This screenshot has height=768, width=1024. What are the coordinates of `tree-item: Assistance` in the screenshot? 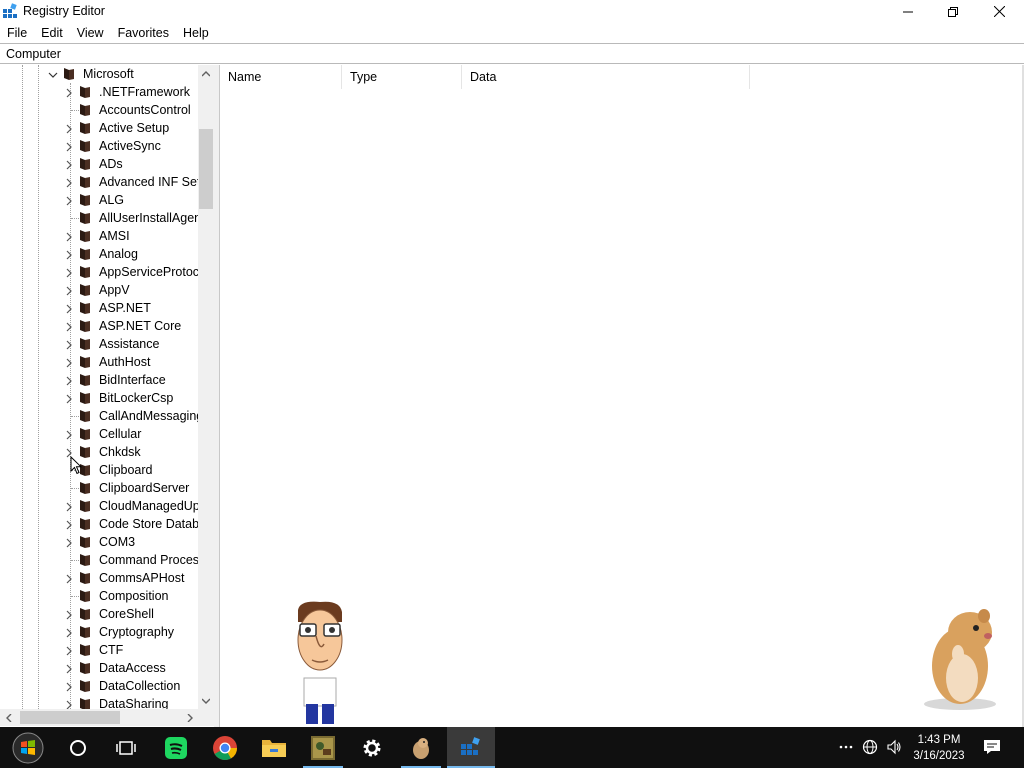 It's located at (99, 344).